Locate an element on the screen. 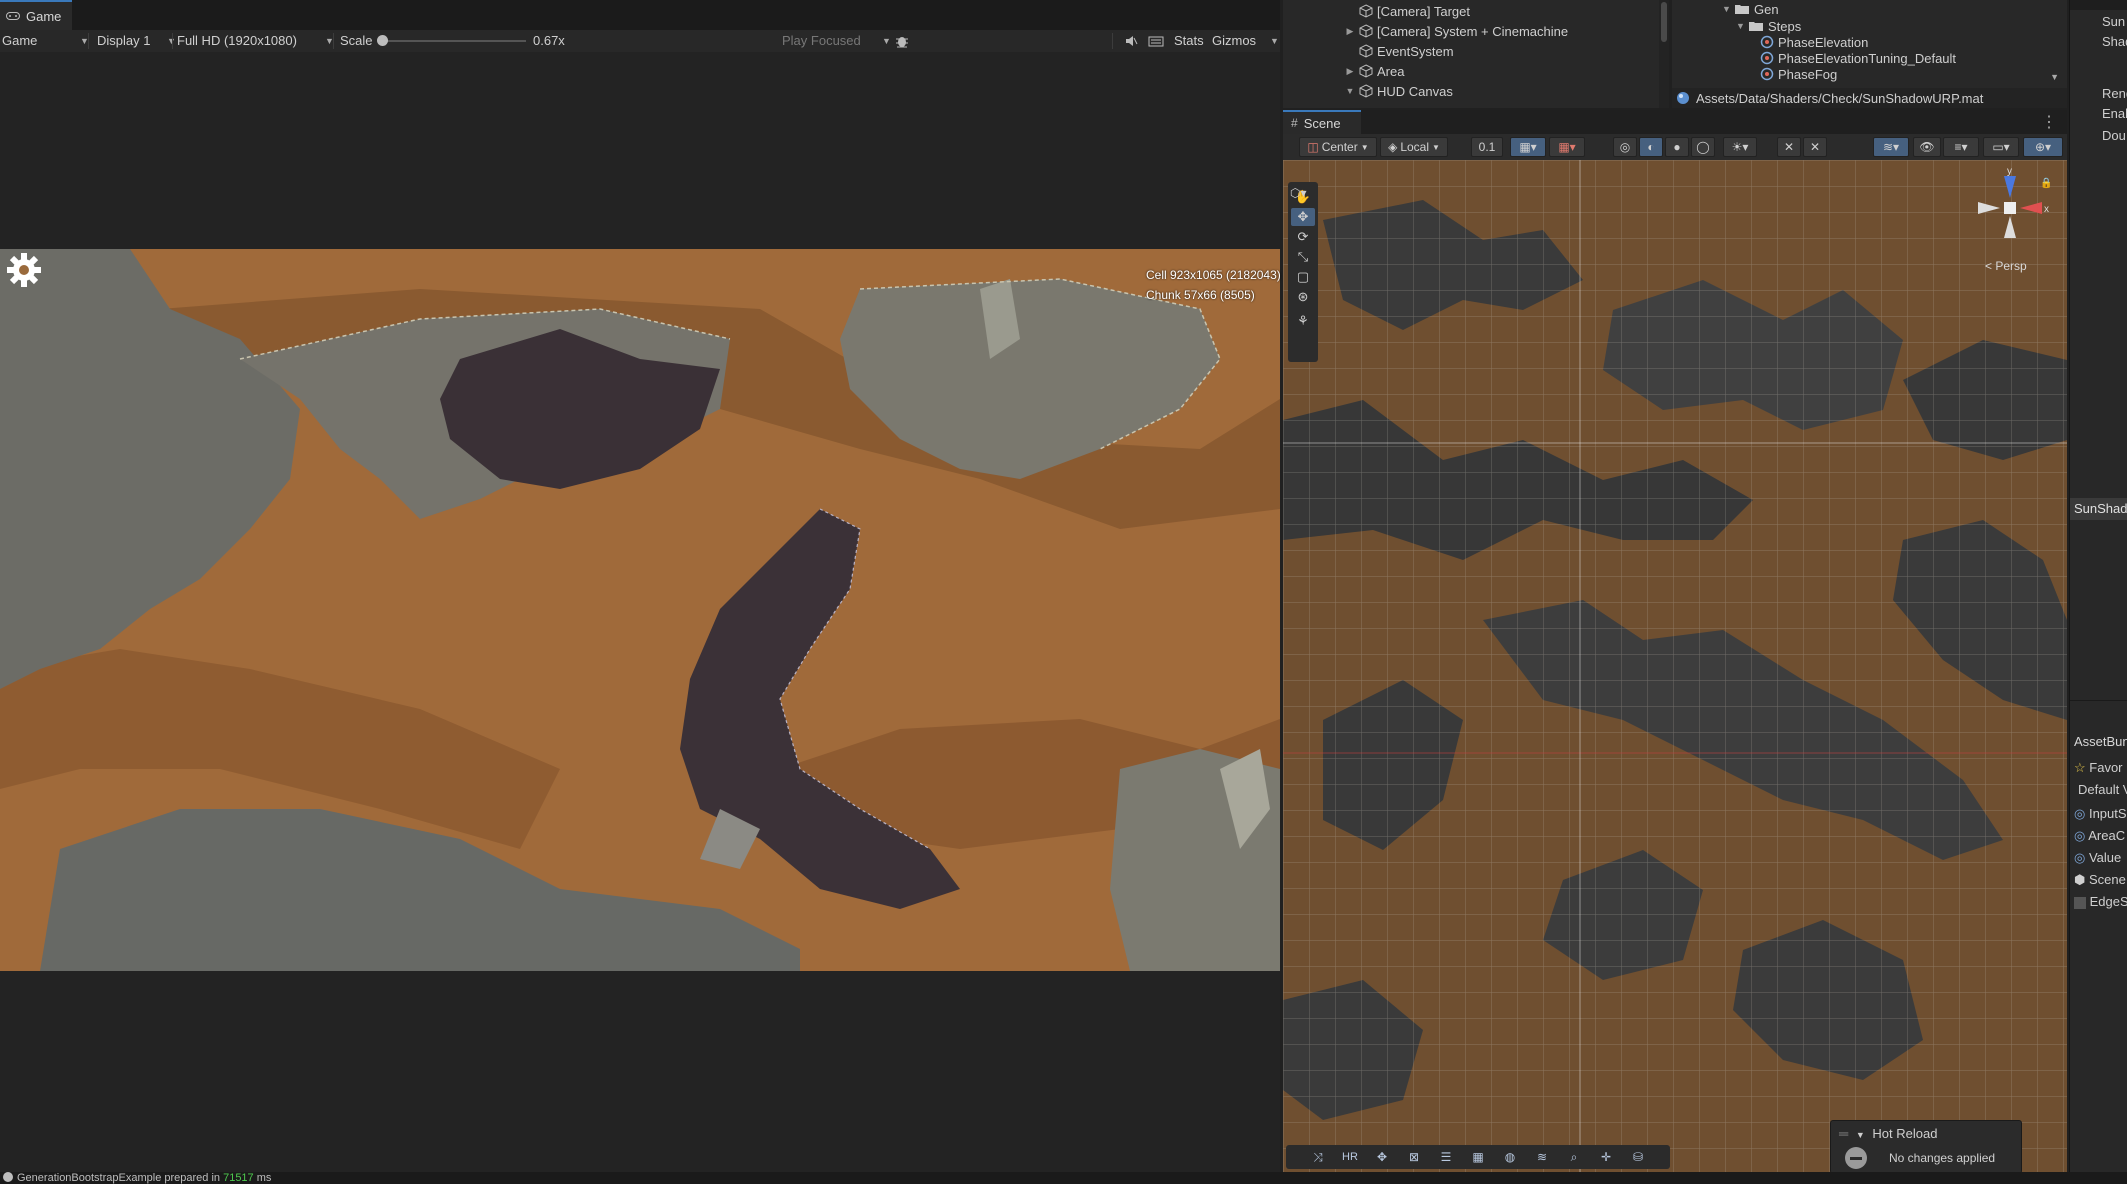  grid-overlay-icon: ▦ is located at coordinates (1478, 1157).